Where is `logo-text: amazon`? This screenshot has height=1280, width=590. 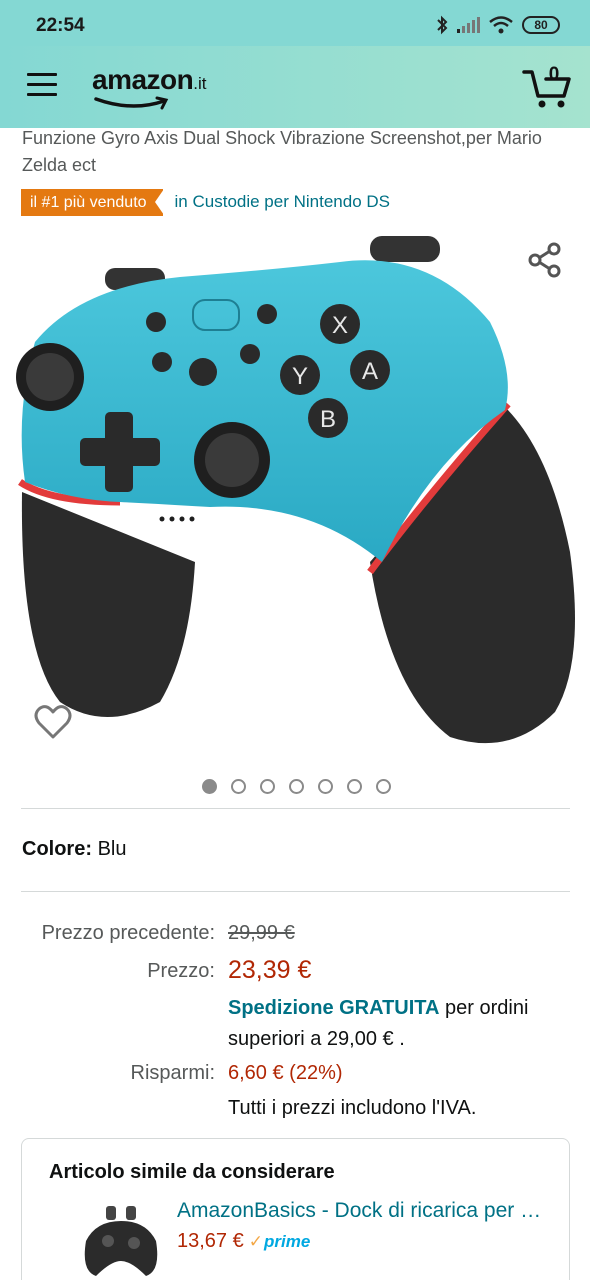
logo-text: amazon is located at coordinates (143, 79).